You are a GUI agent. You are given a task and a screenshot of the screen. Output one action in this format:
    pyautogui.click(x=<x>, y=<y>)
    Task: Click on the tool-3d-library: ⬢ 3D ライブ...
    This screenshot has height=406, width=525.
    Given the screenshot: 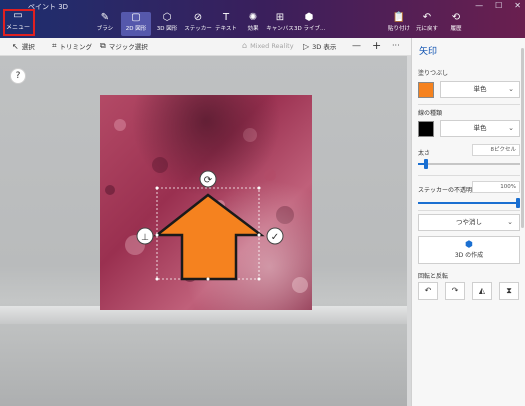 What is the action you would take?
    pyautogui.click(x=309, y=24)
    